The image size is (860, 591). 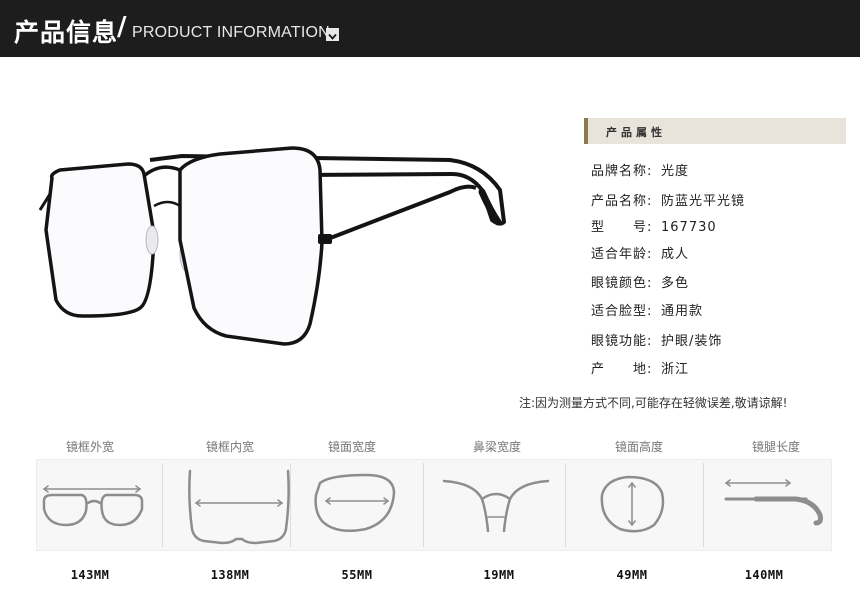 I want to click on spec-key: 适合年龄:, so click(x=622, y=254).